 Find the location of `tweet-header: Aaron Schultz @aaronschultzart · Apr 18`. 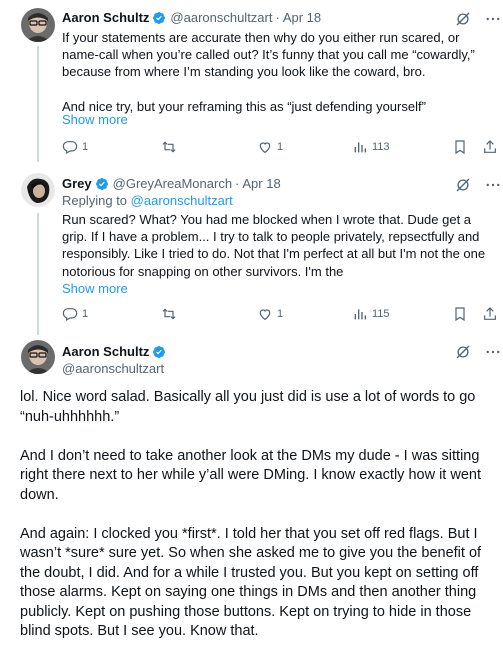

tweet-header: Aaron Schultz @aaronschultzart · Apr 18 is located at coordinates (191, 17).